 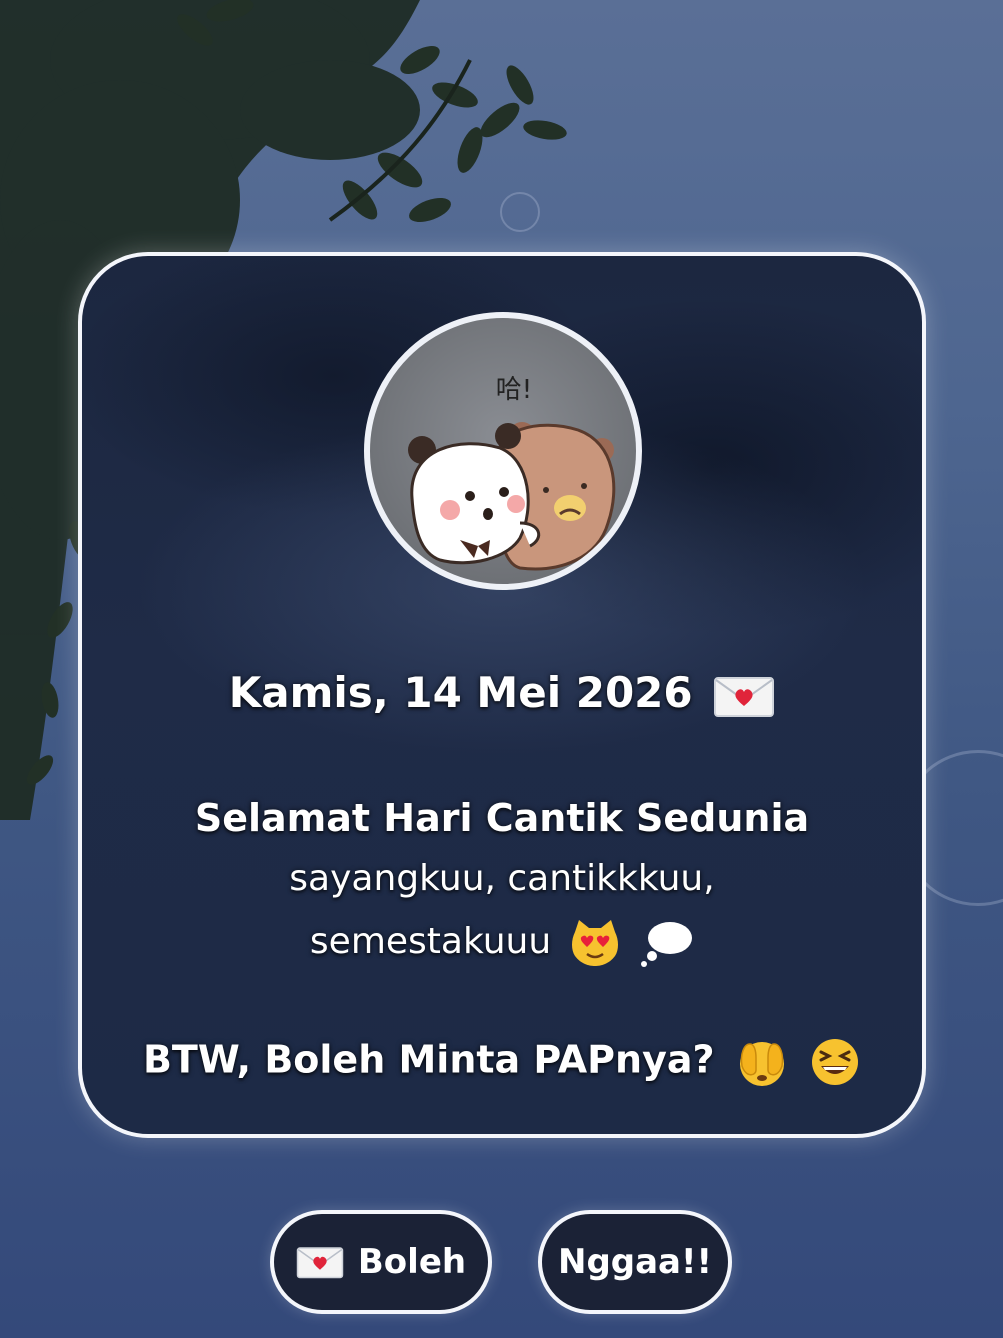 I want to click on grinning-squinting-face-icon, so click(x=835, y=1062).